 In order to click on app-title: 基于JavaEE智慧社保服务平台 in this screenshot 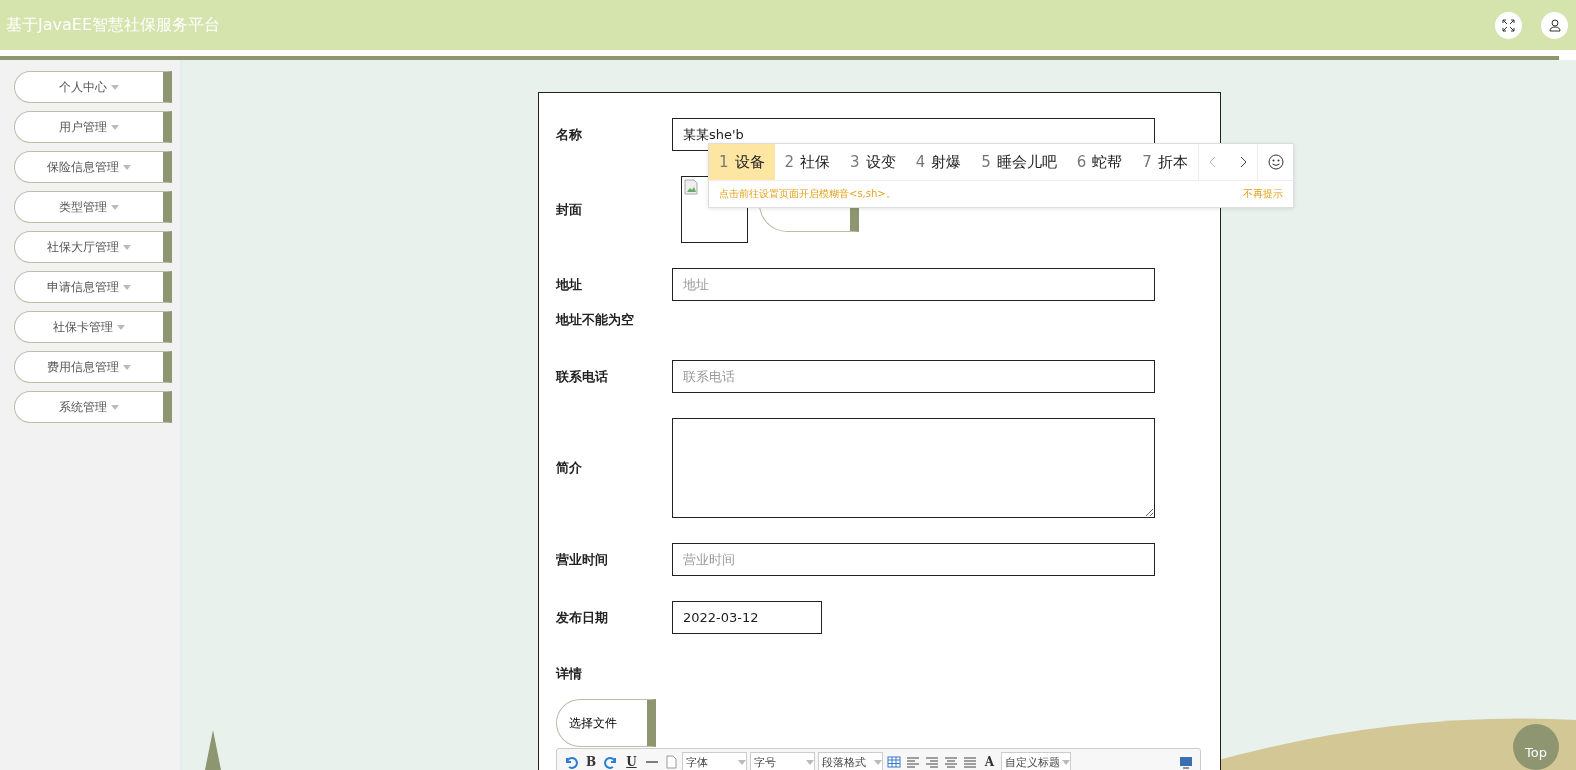, I will do `click(113, 25)`.